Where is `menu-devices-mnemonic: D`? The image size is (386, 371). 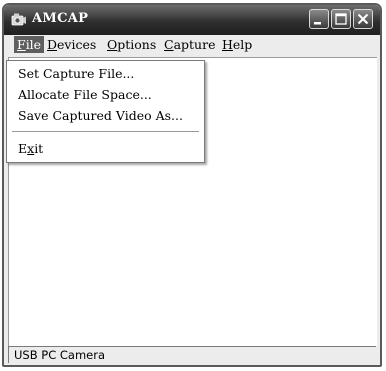 menu-devices-mnemonic: D is located at coordinates (52, 44).